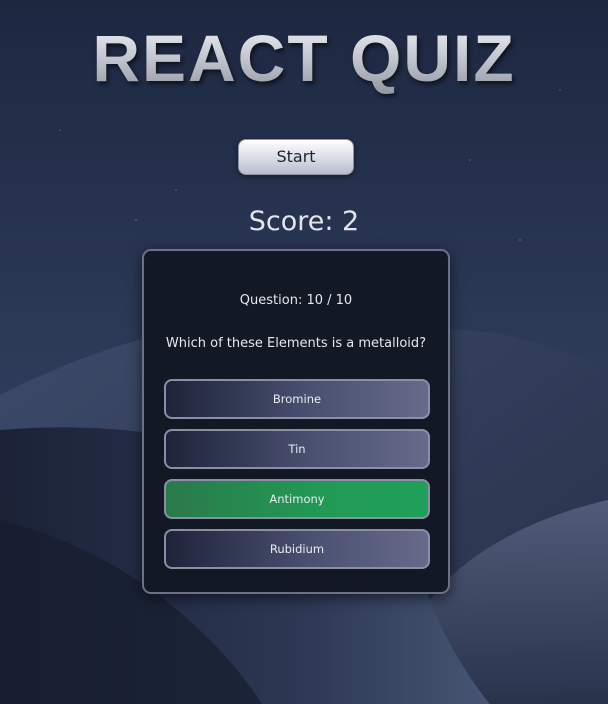  Describe the element at coordinates (297, 399) in the screenshot. I see `answer-option-bromine: Bromine` at that location.